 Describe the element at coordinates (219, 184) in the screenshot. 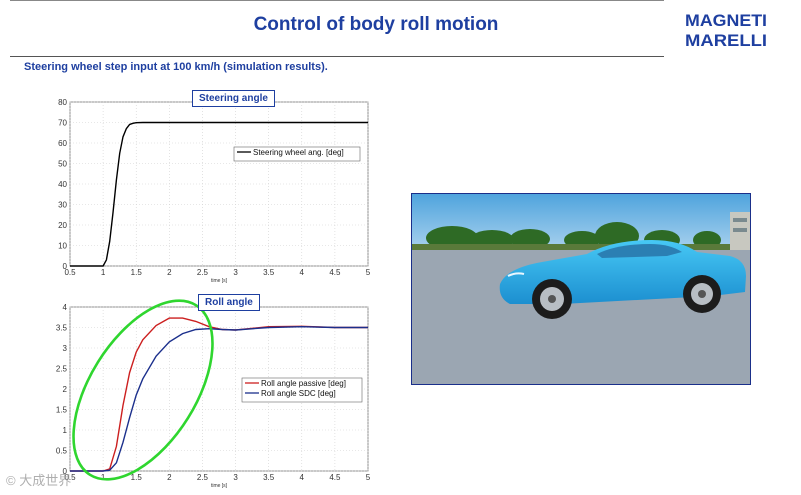

I see `plot-area` at that location.